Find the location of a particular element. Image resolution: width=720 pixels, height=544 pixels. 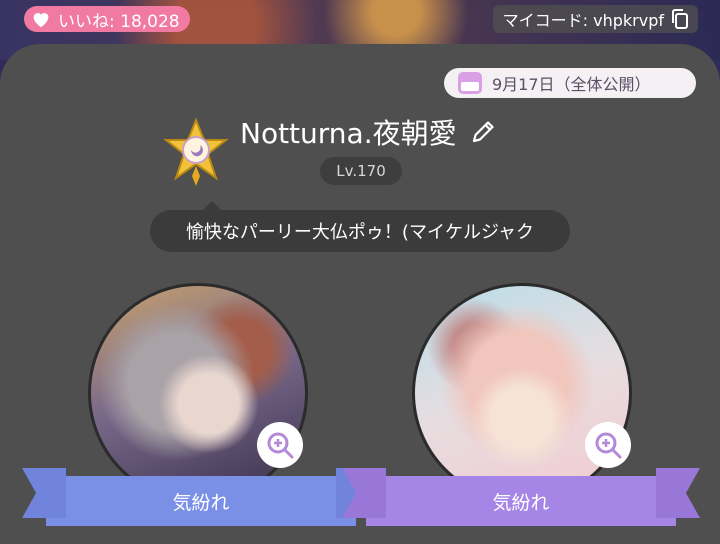

zoom-in-button-right is located at coordinates (608, 445).